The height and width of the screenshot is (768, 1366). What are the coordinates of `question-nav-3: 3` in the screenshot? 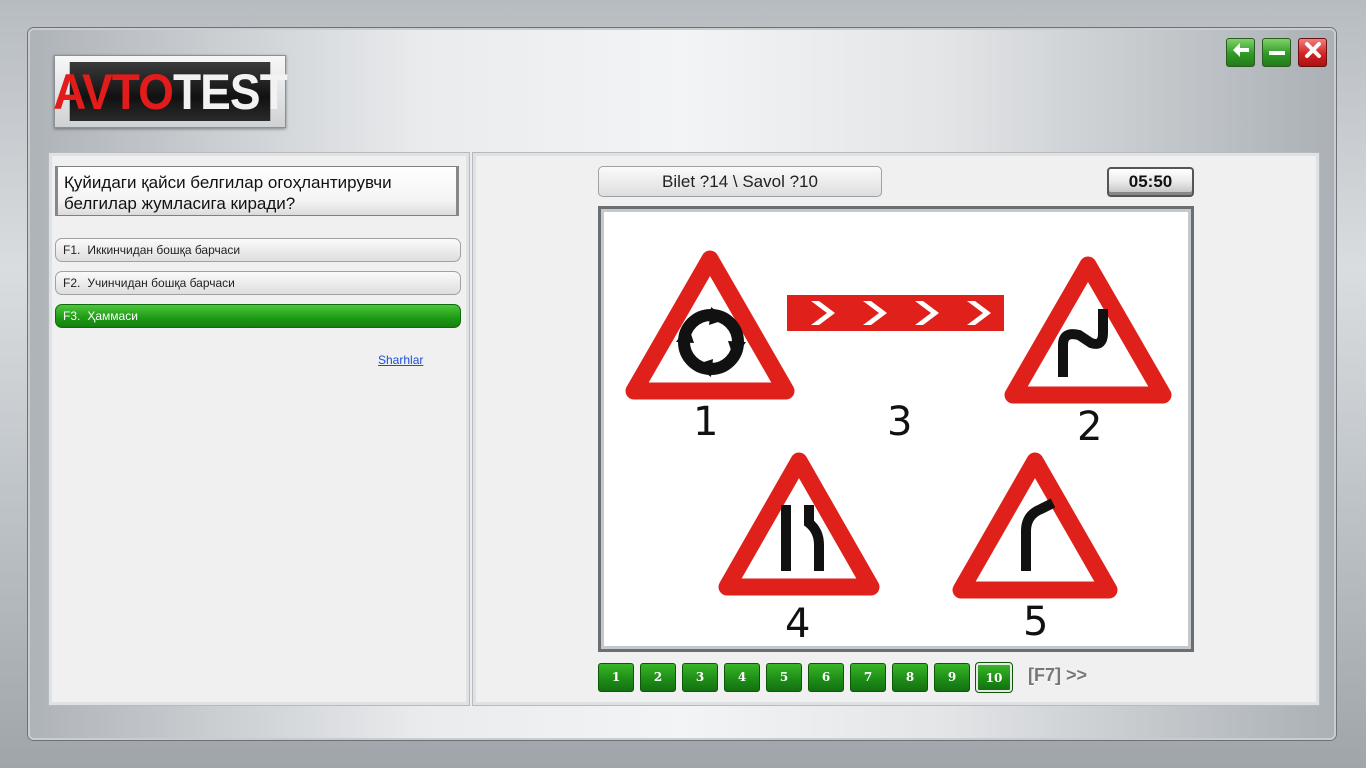 It's located at (700, 677).